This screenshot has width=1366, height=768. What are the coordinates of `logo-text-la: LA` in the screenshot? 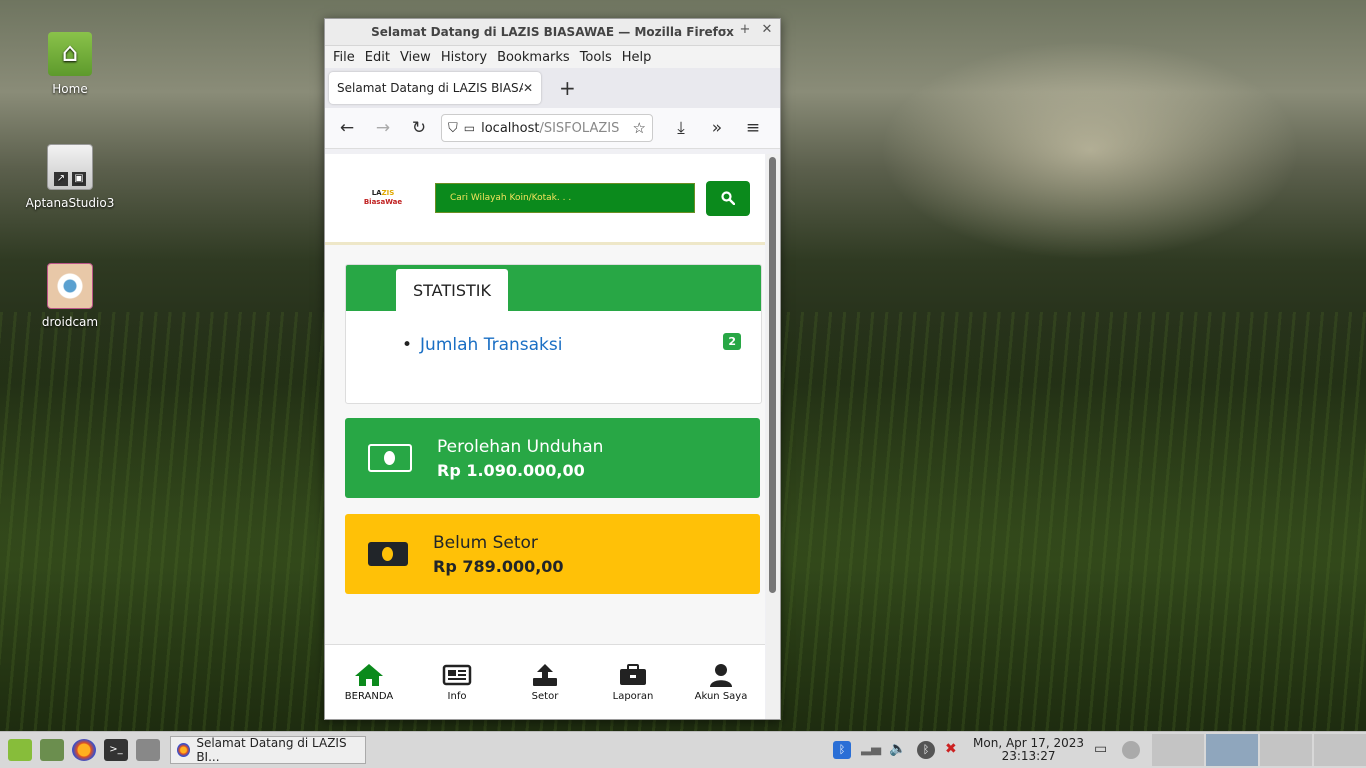 It's located at (376, 193).